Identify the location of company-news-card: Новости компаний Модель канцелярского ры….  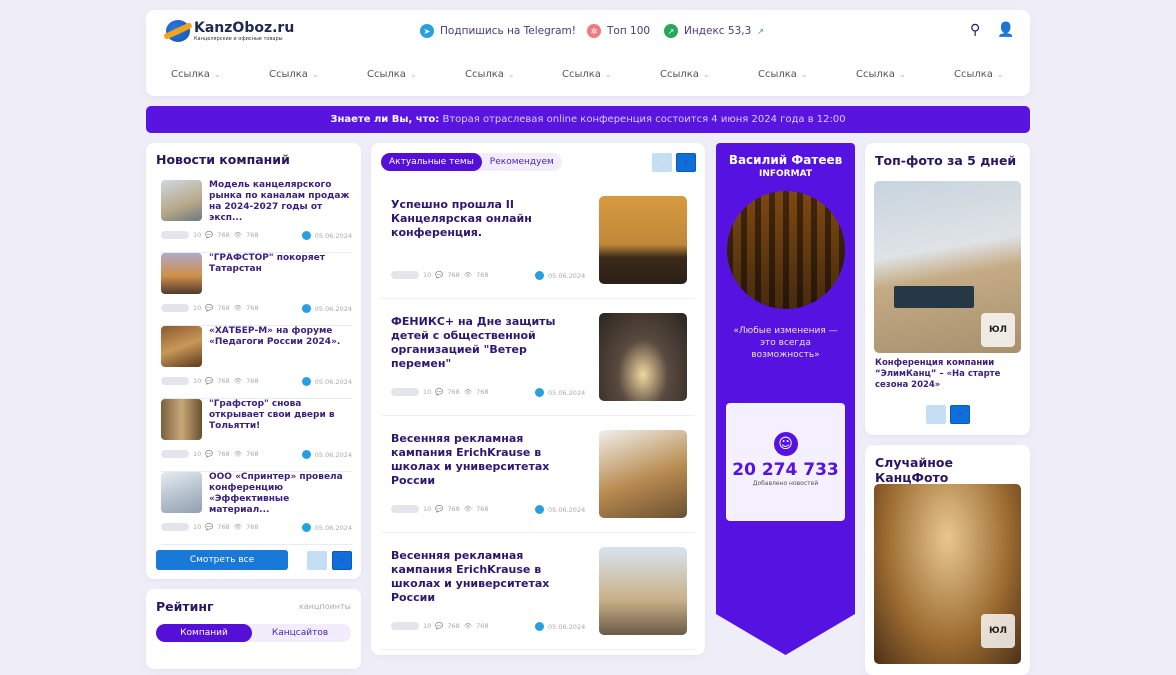
(253, 361).